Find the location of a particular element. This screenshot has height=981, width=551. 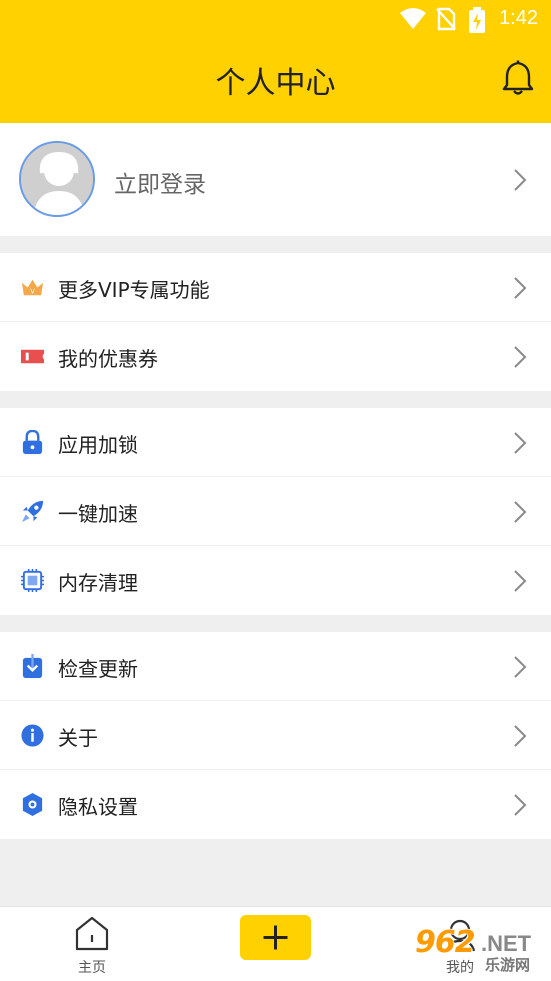

crown-icon: V is located at coordinates (32, 287).